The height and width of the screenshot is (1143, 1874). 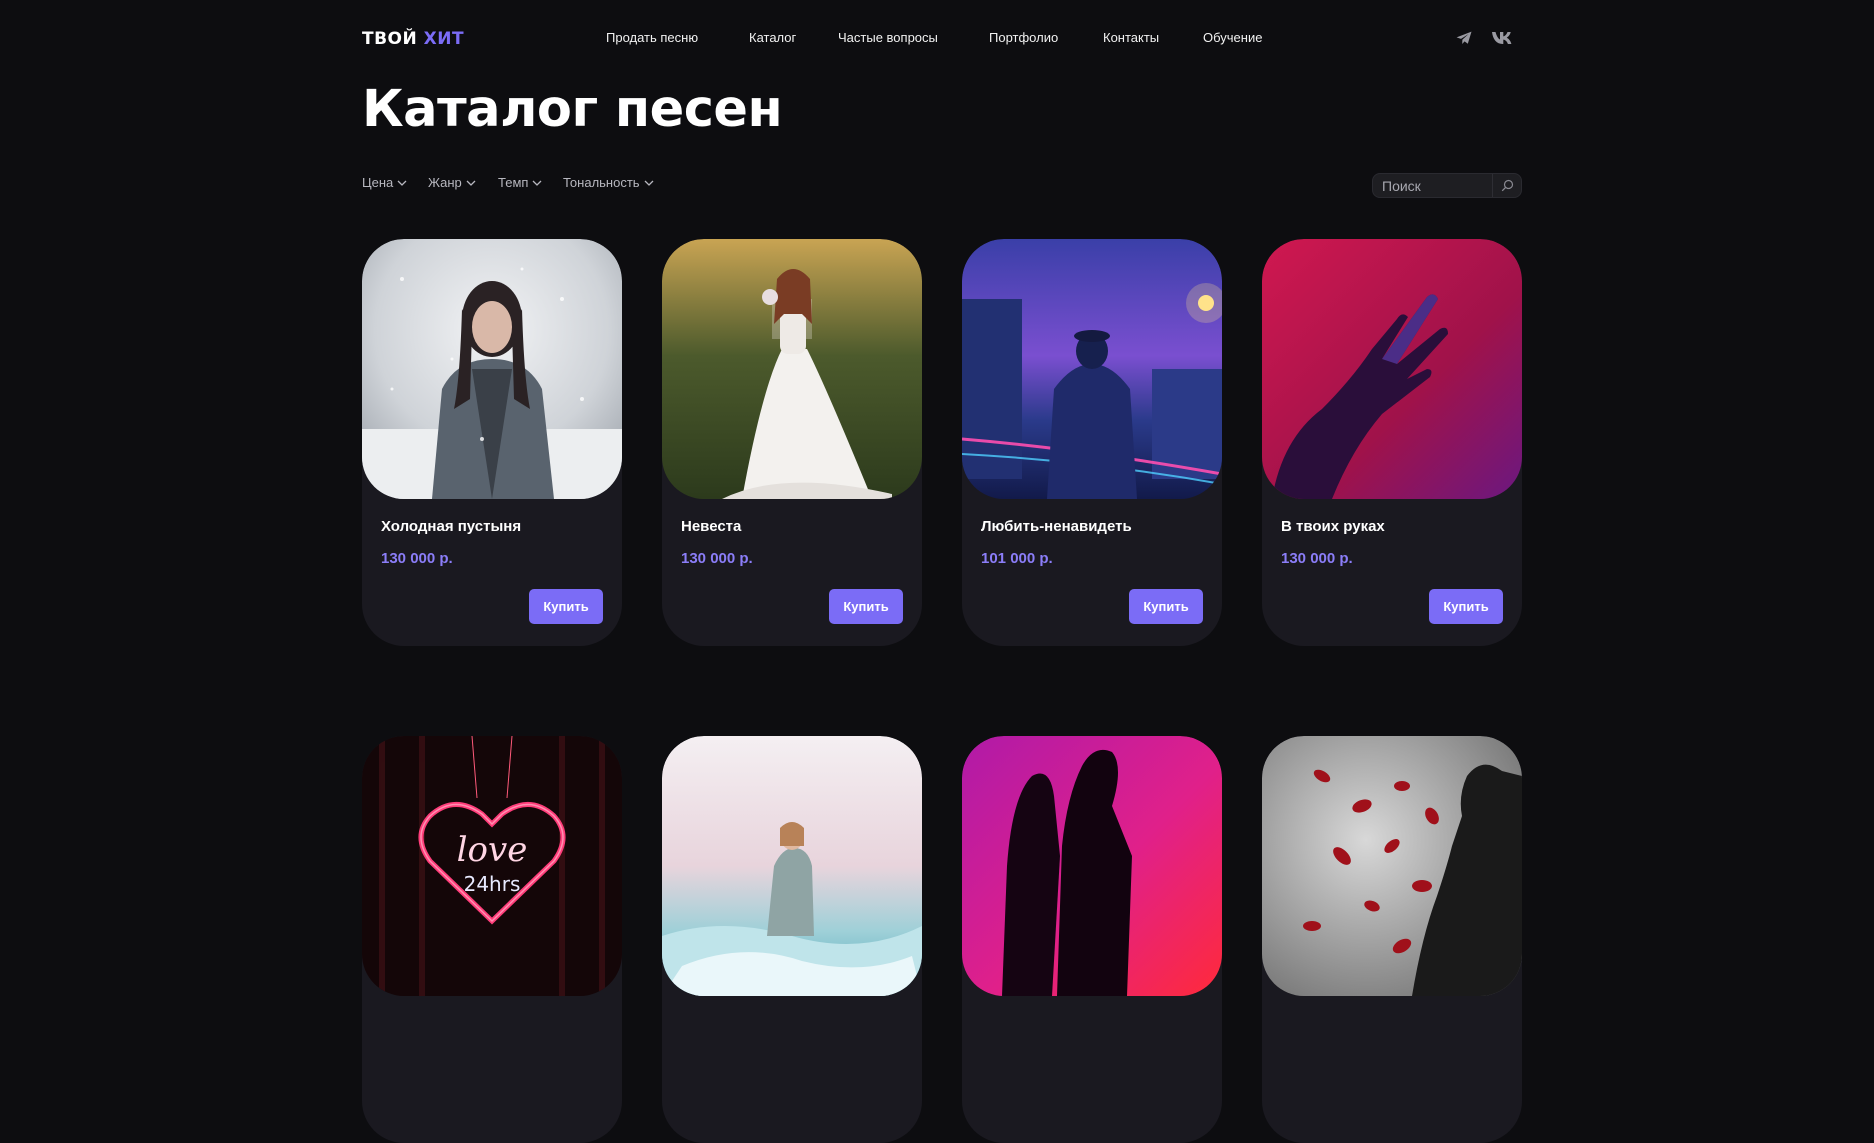 I want to click on nav-link-education: Обучение, so click(x=1232, y=37).